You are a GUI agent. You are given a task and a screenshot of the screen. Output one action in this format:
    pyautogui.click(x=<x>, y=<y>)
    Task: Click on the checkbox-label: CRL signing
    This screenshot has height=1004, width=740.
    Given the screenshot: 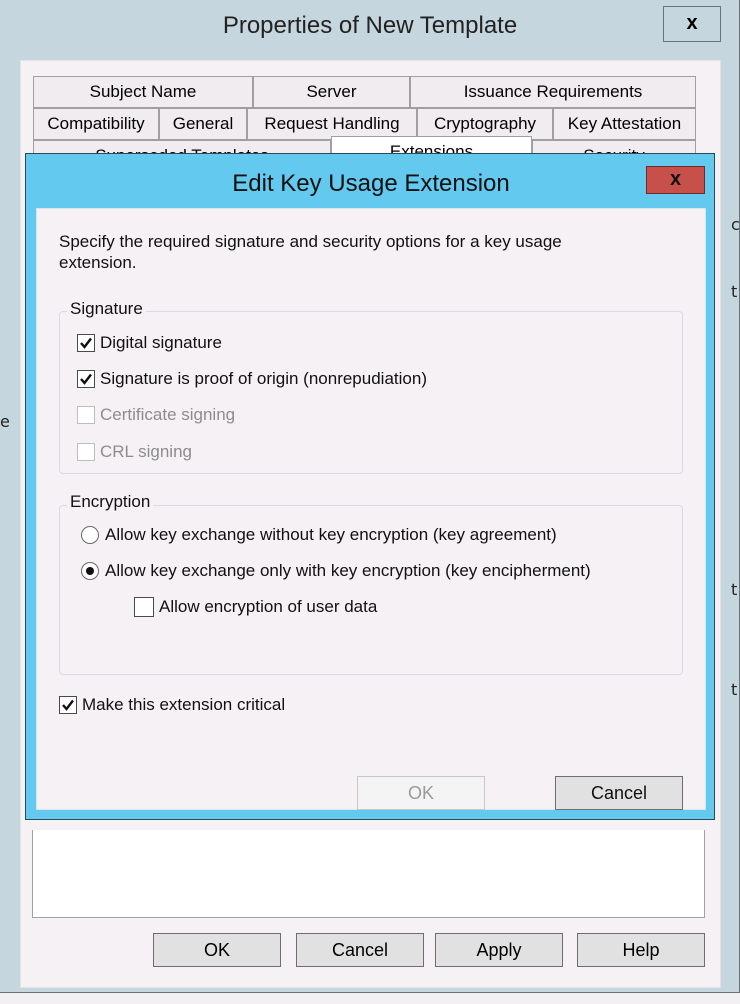 What is the action you would take?
    pyautogui.click(x=146, y=451)
    